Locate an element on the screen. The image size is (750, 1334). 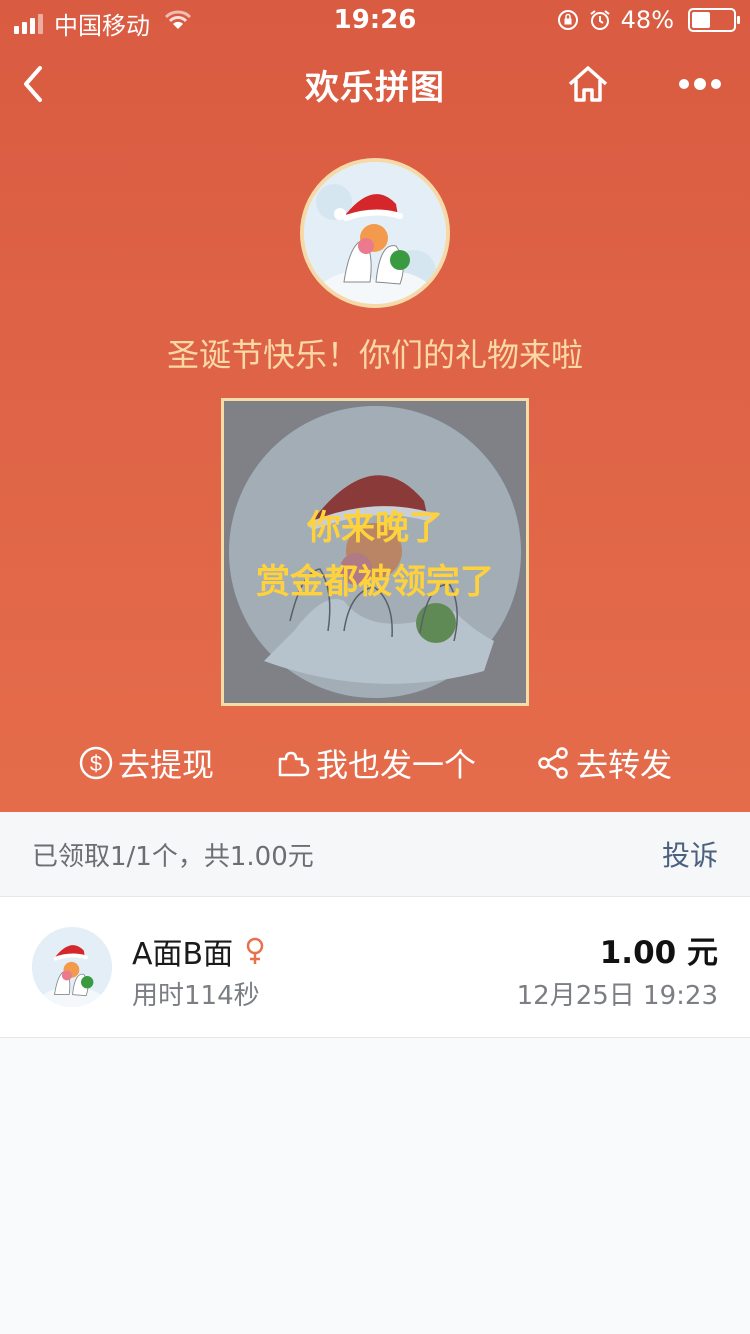
complain-link: 投诉 is located at coordinates (690, 854).